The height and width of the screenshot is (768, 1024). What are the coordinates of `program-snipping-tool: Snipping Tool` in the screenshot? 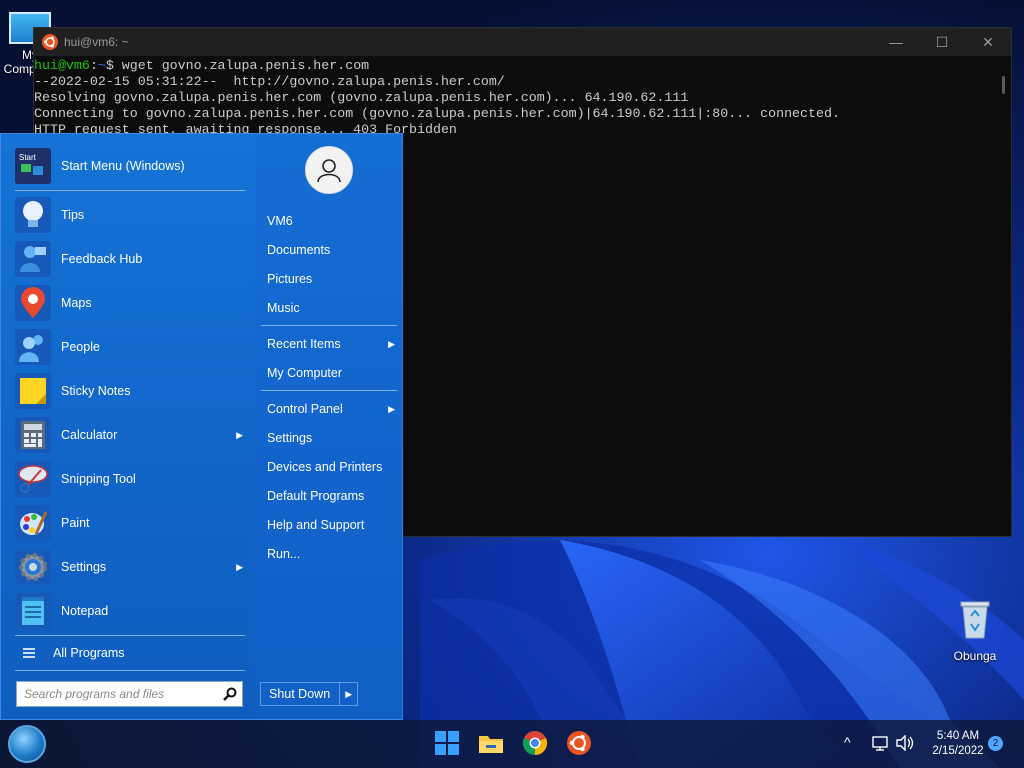 It's located at (131, 479).